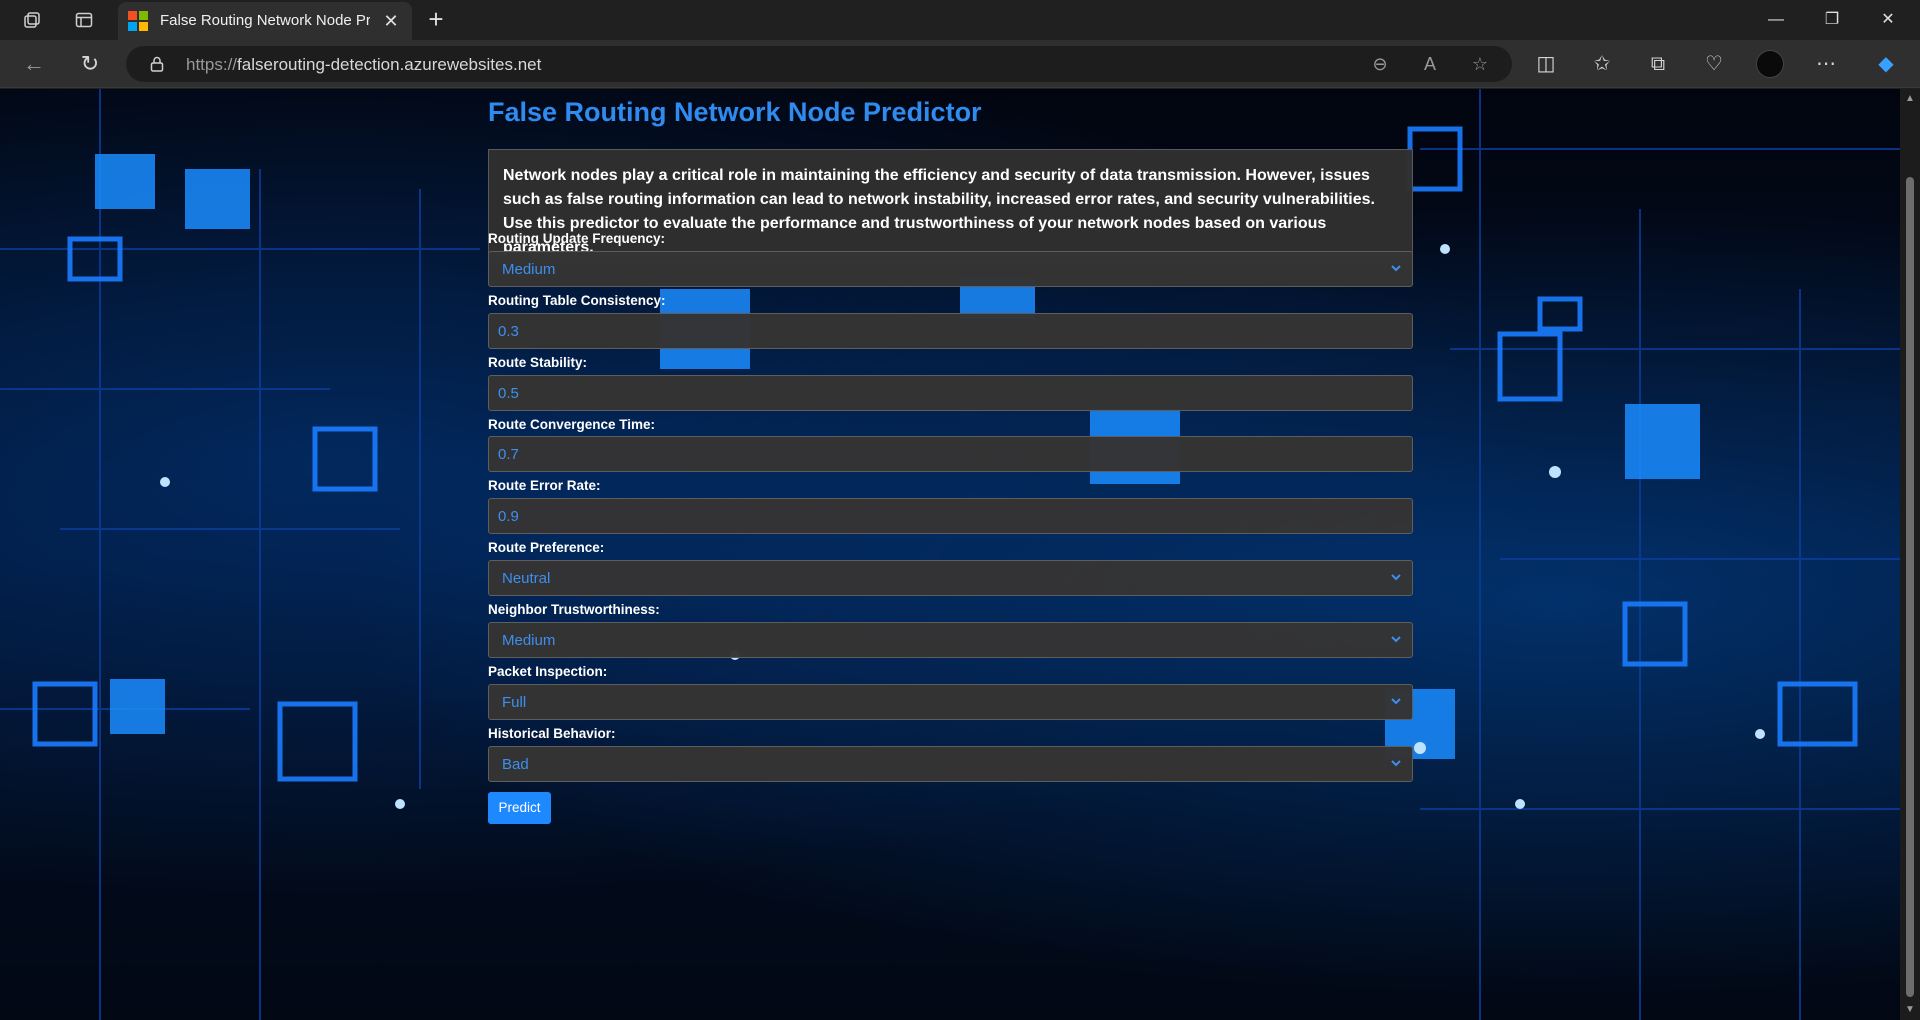 The height and width of the screenshot is (1020, 1920). What do you see at coordinates (1714, 64) in the screenshot?
I see `browser-essentials-icon: ♡` at bounding box center [1714, 64].